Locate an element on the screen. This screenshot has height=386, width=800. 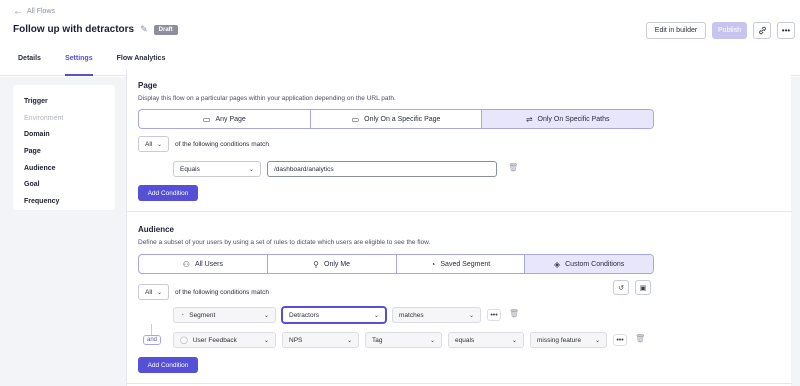
page-title: Follow up with detractors is located at coordinates (74, 29).